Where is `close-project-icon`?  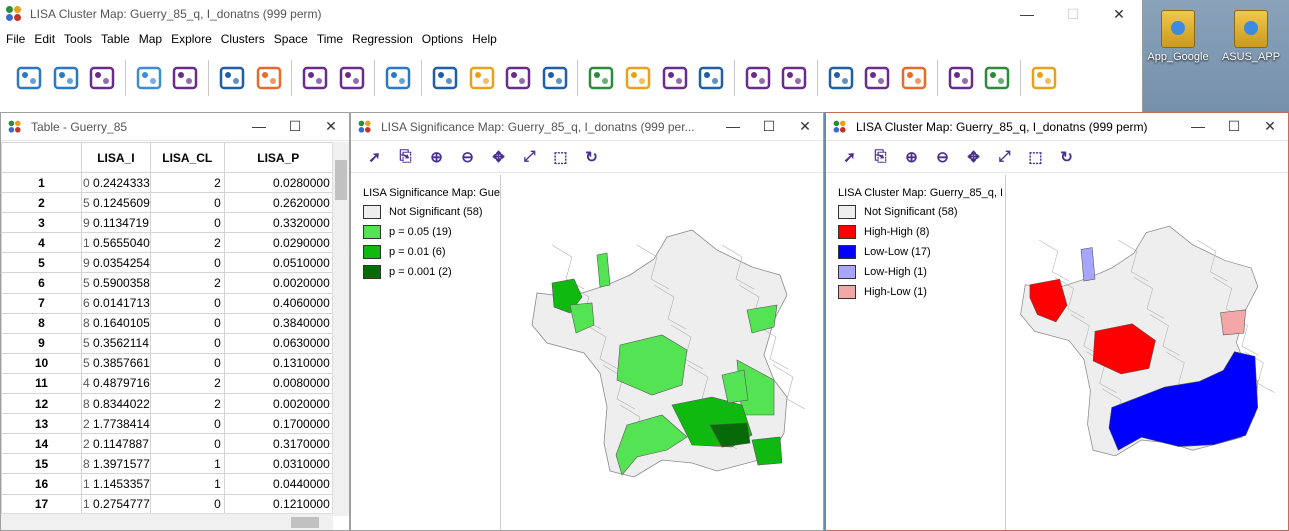
close-project-icon is located at coordinates (66, 78).